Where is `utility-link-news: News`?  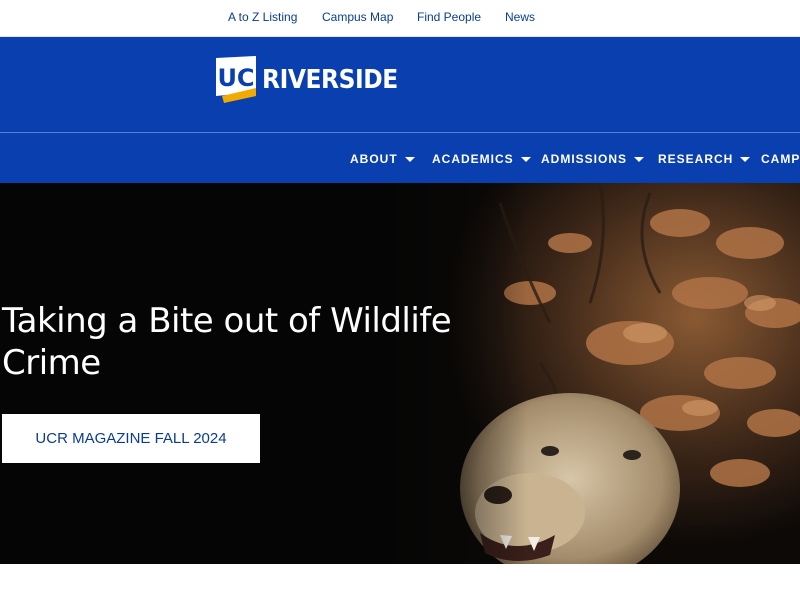
utility-link-news: News is located at coordinates (520, 17).